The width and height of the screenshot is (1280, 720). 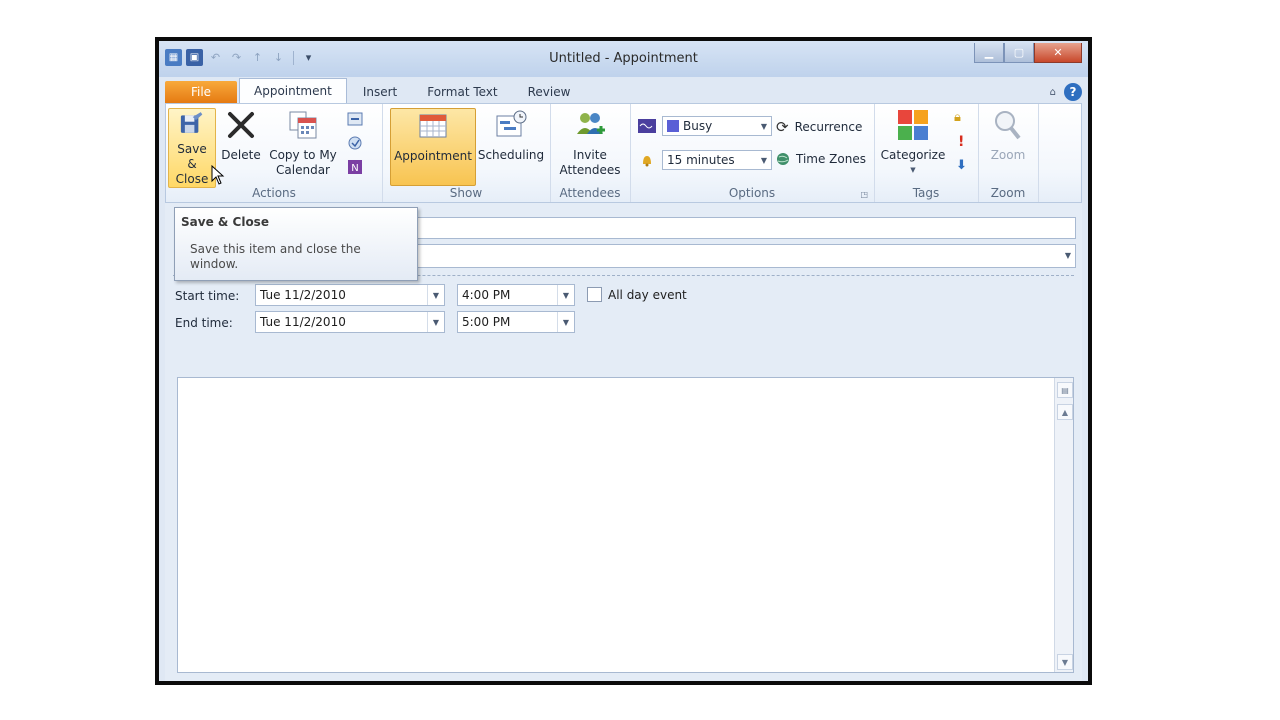 I want to click on forward-icon, so click(x=355, y=119).